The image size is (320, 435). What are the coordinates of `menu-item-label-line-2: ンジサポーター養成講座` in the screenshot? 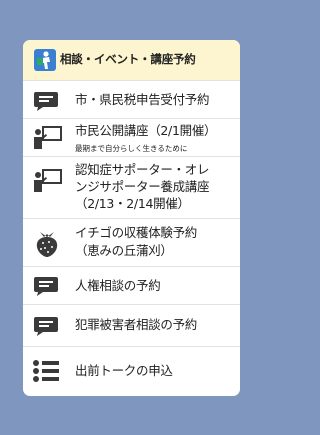 It's located at (142, 186).